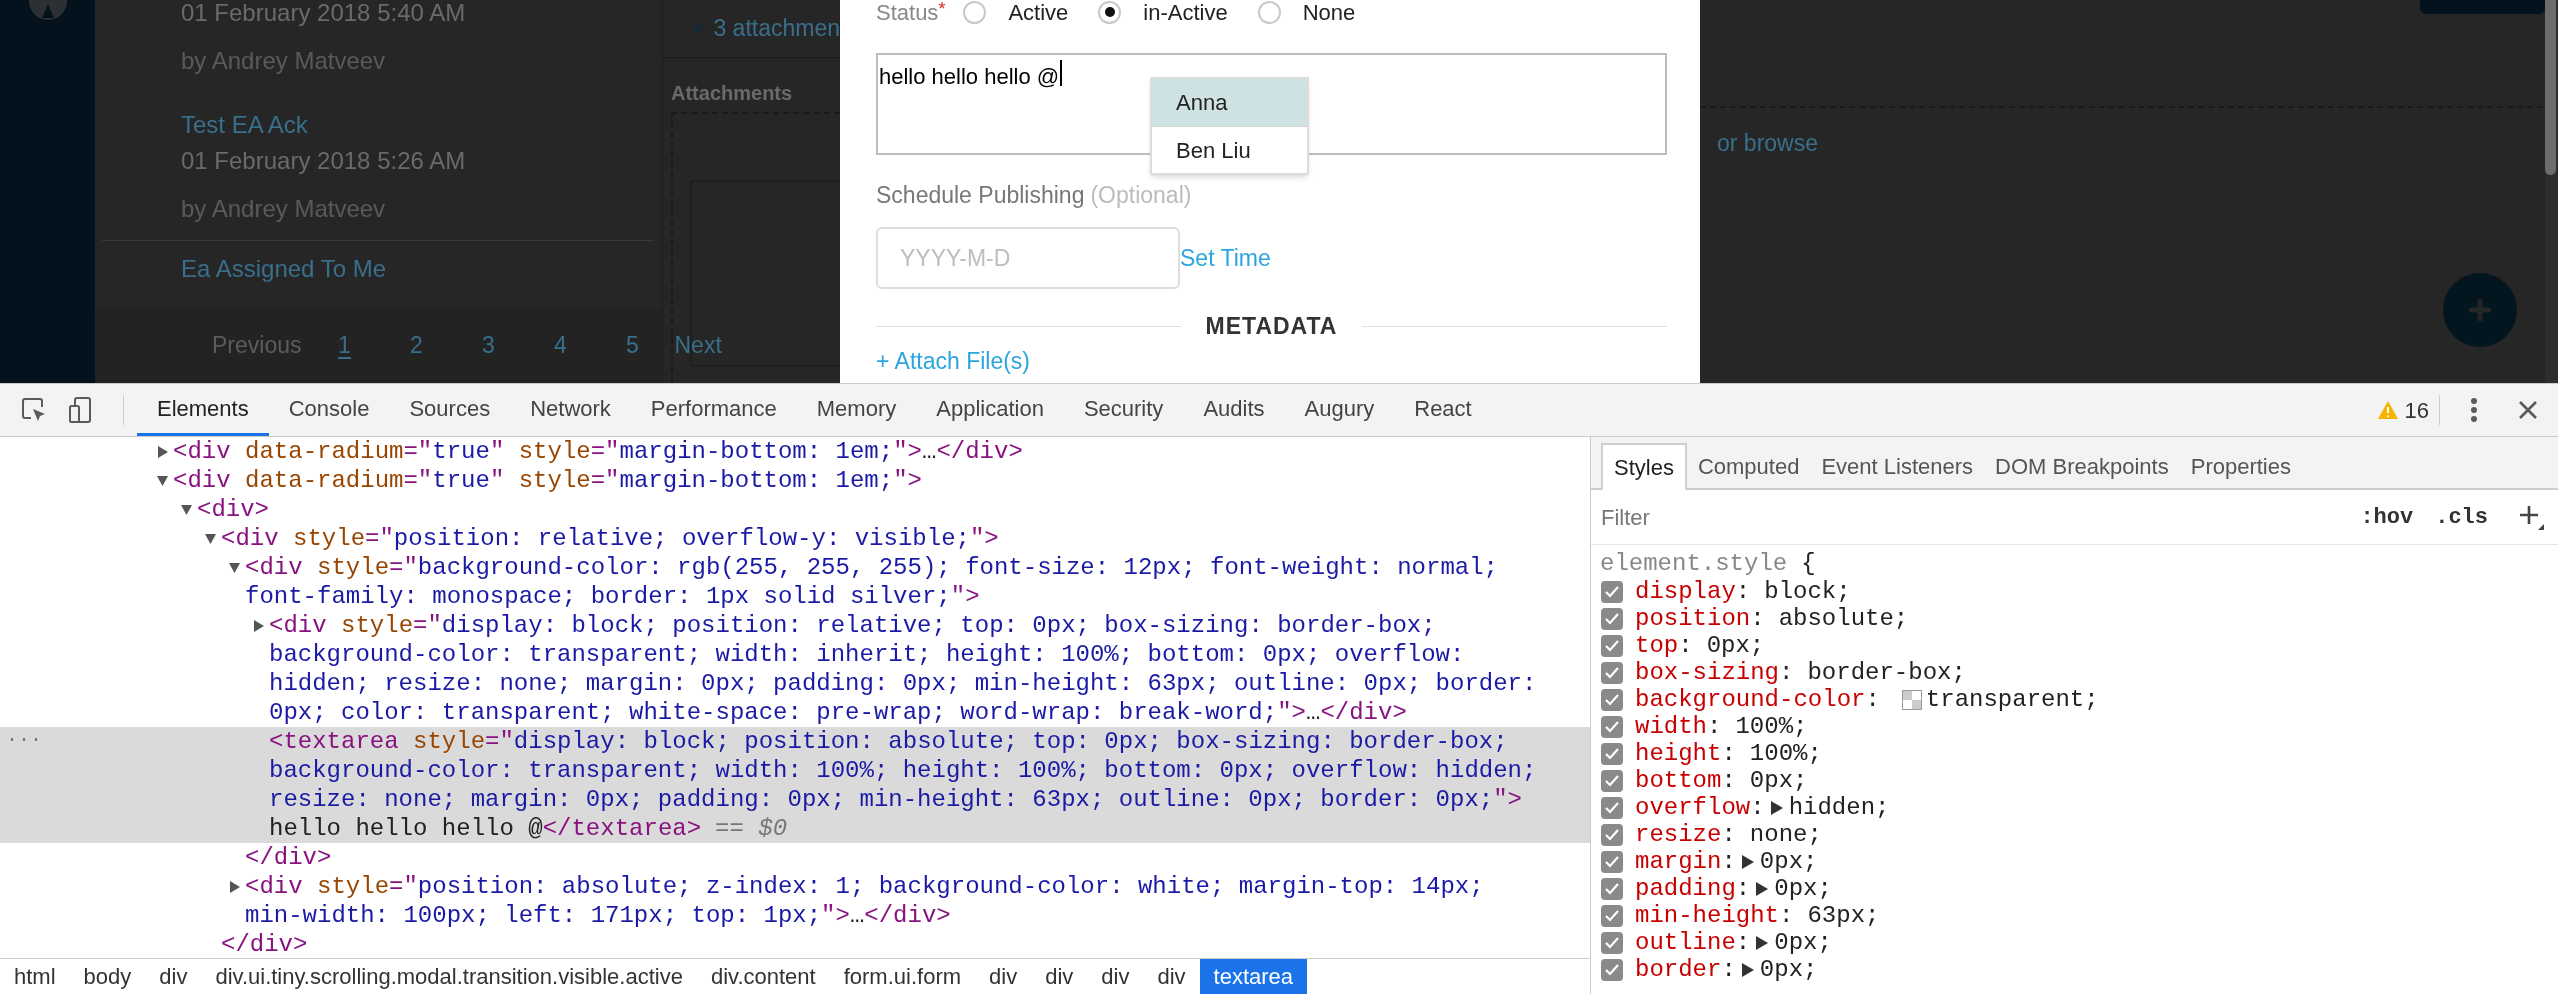 The width and height of the screenshot is (2558, 994). I want to click on device-toolbar-icon, so click(80, 410).